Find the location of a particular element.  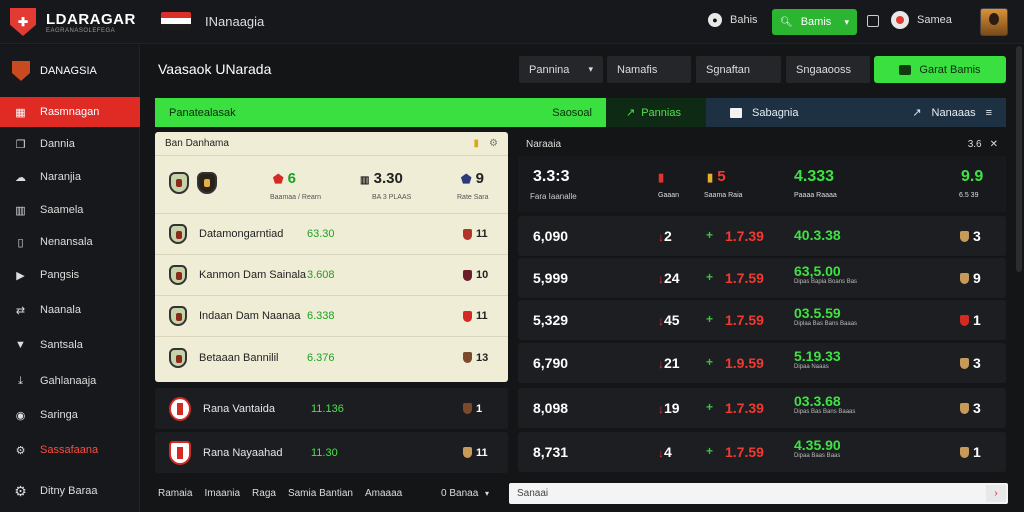

sidebar-item-shuffle: ⇄ Naanala is located at coordinates (70, 310).